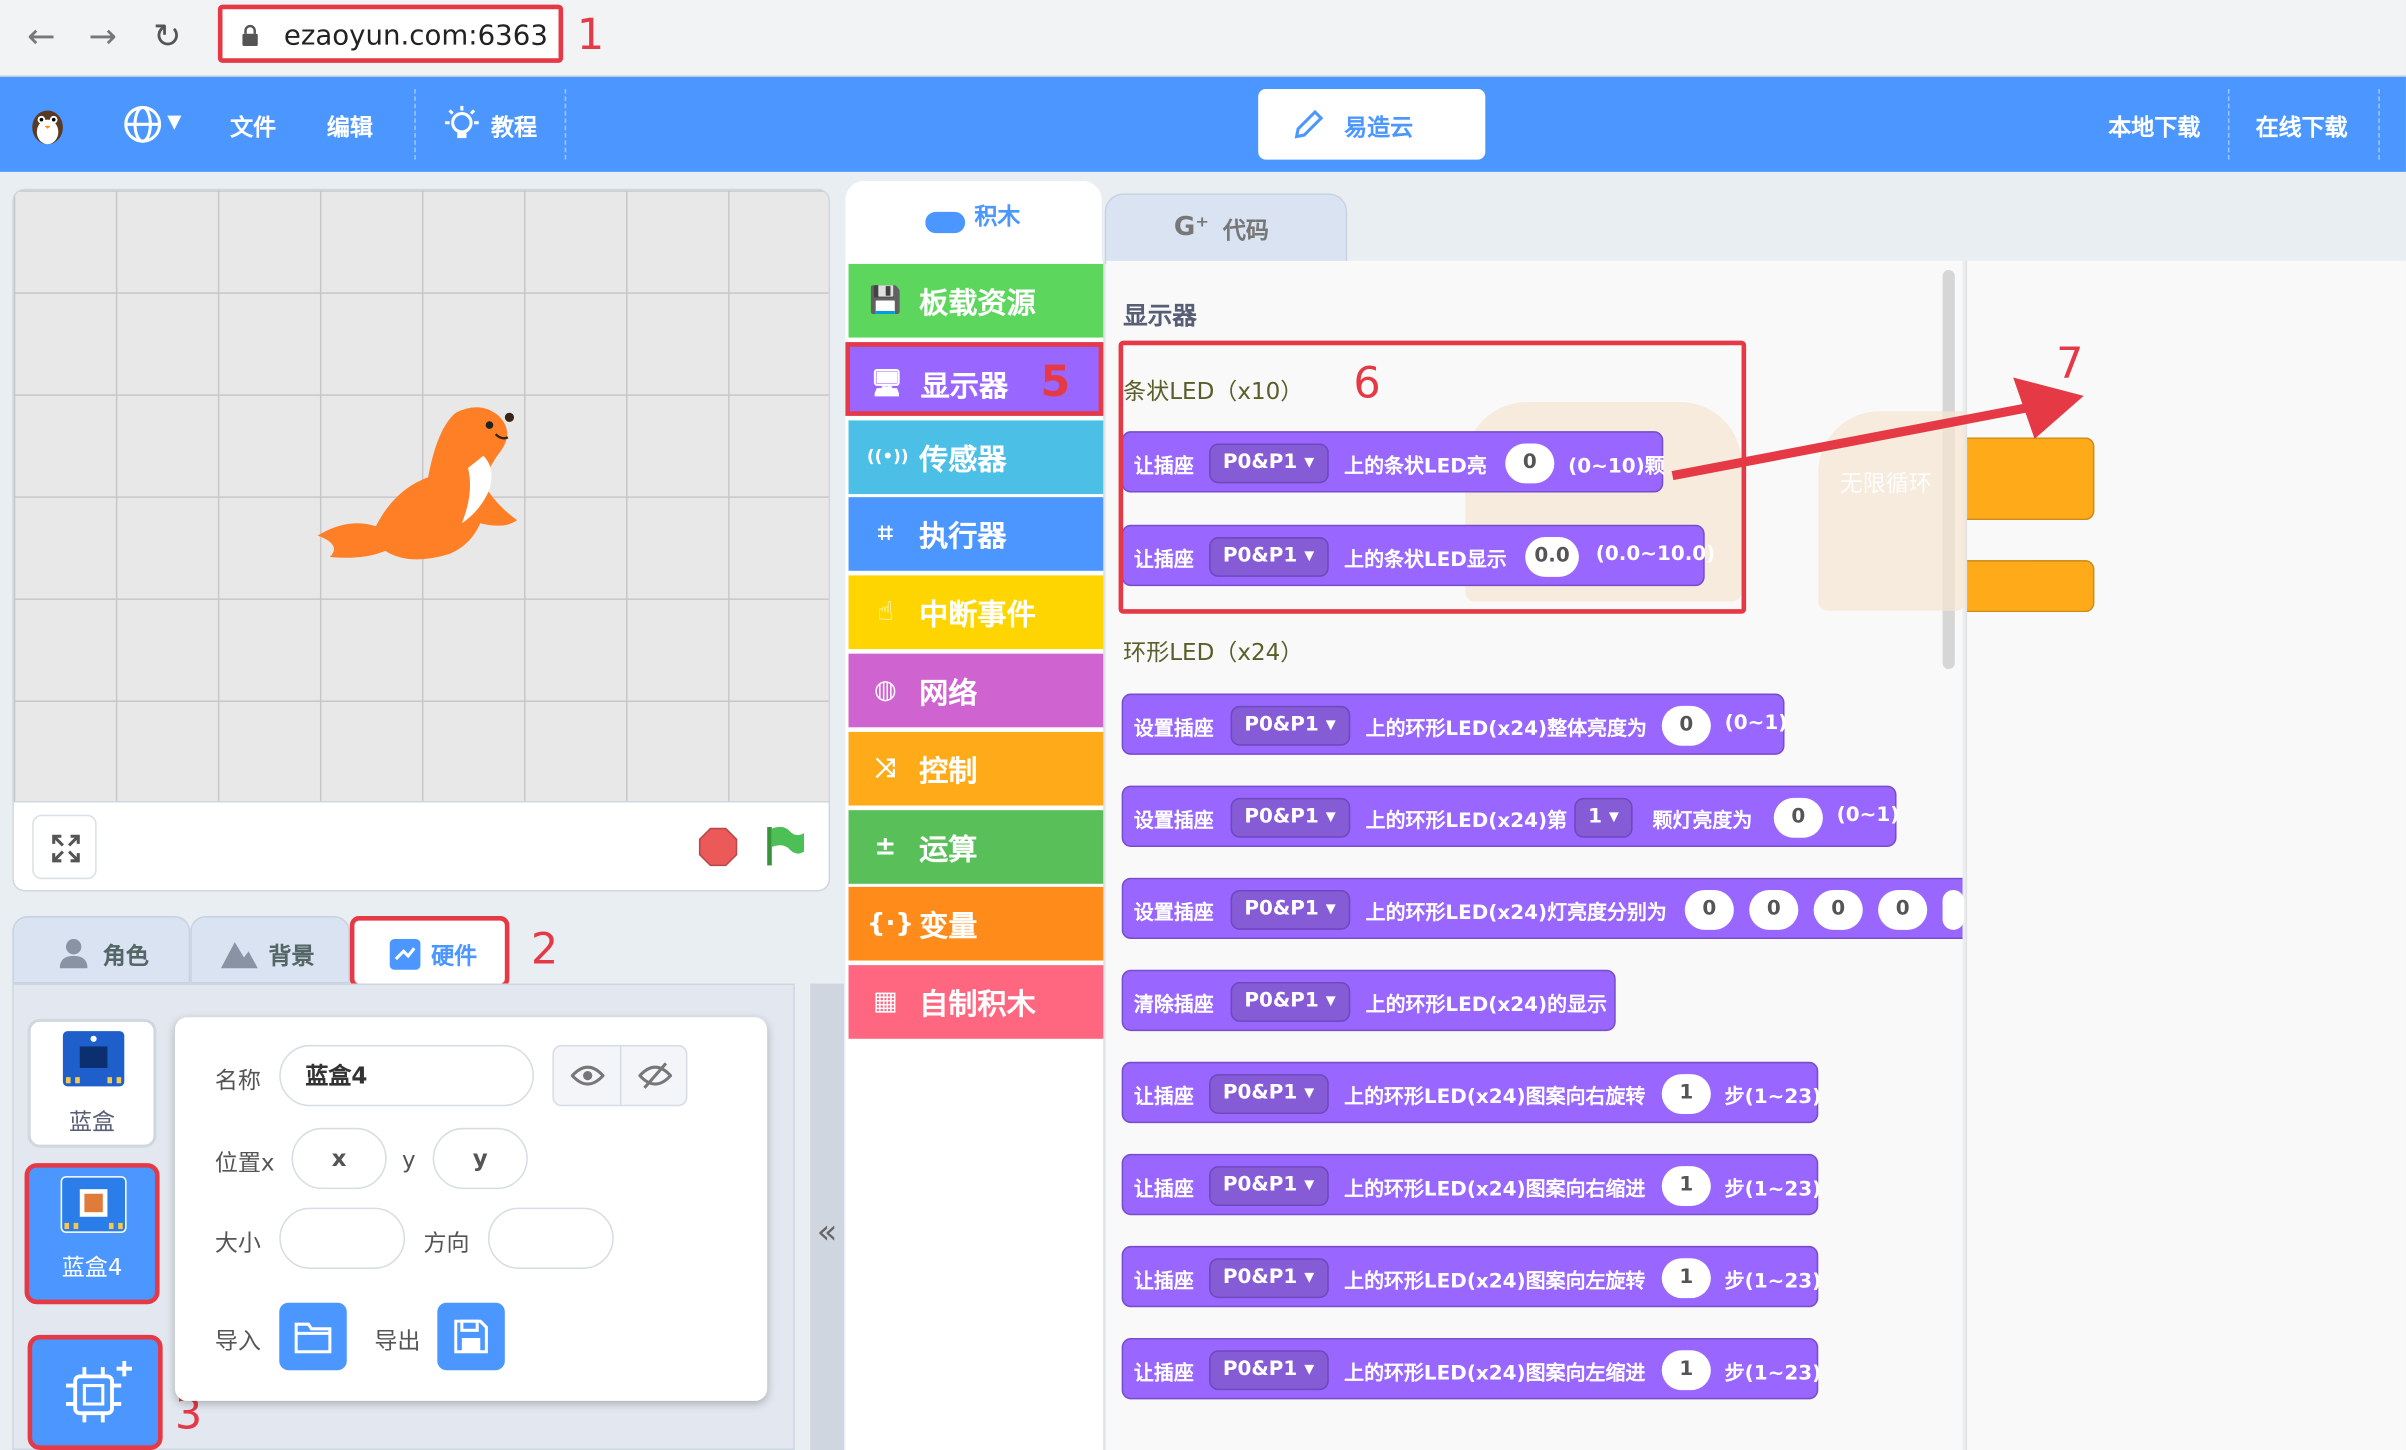 This screenshot has width=2406, height=1450. I want to click on name-label: 名称, so click(237, 1080).